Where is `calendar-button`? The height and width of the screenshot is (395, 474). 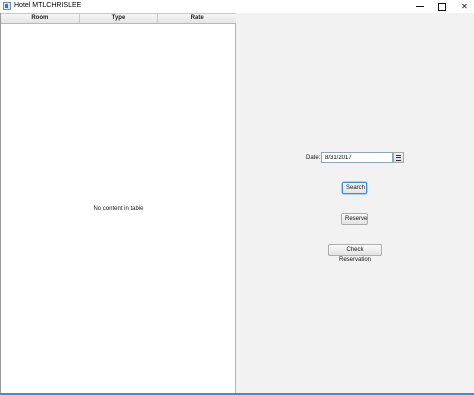
calendar-button is located at coordinates (398, 157).